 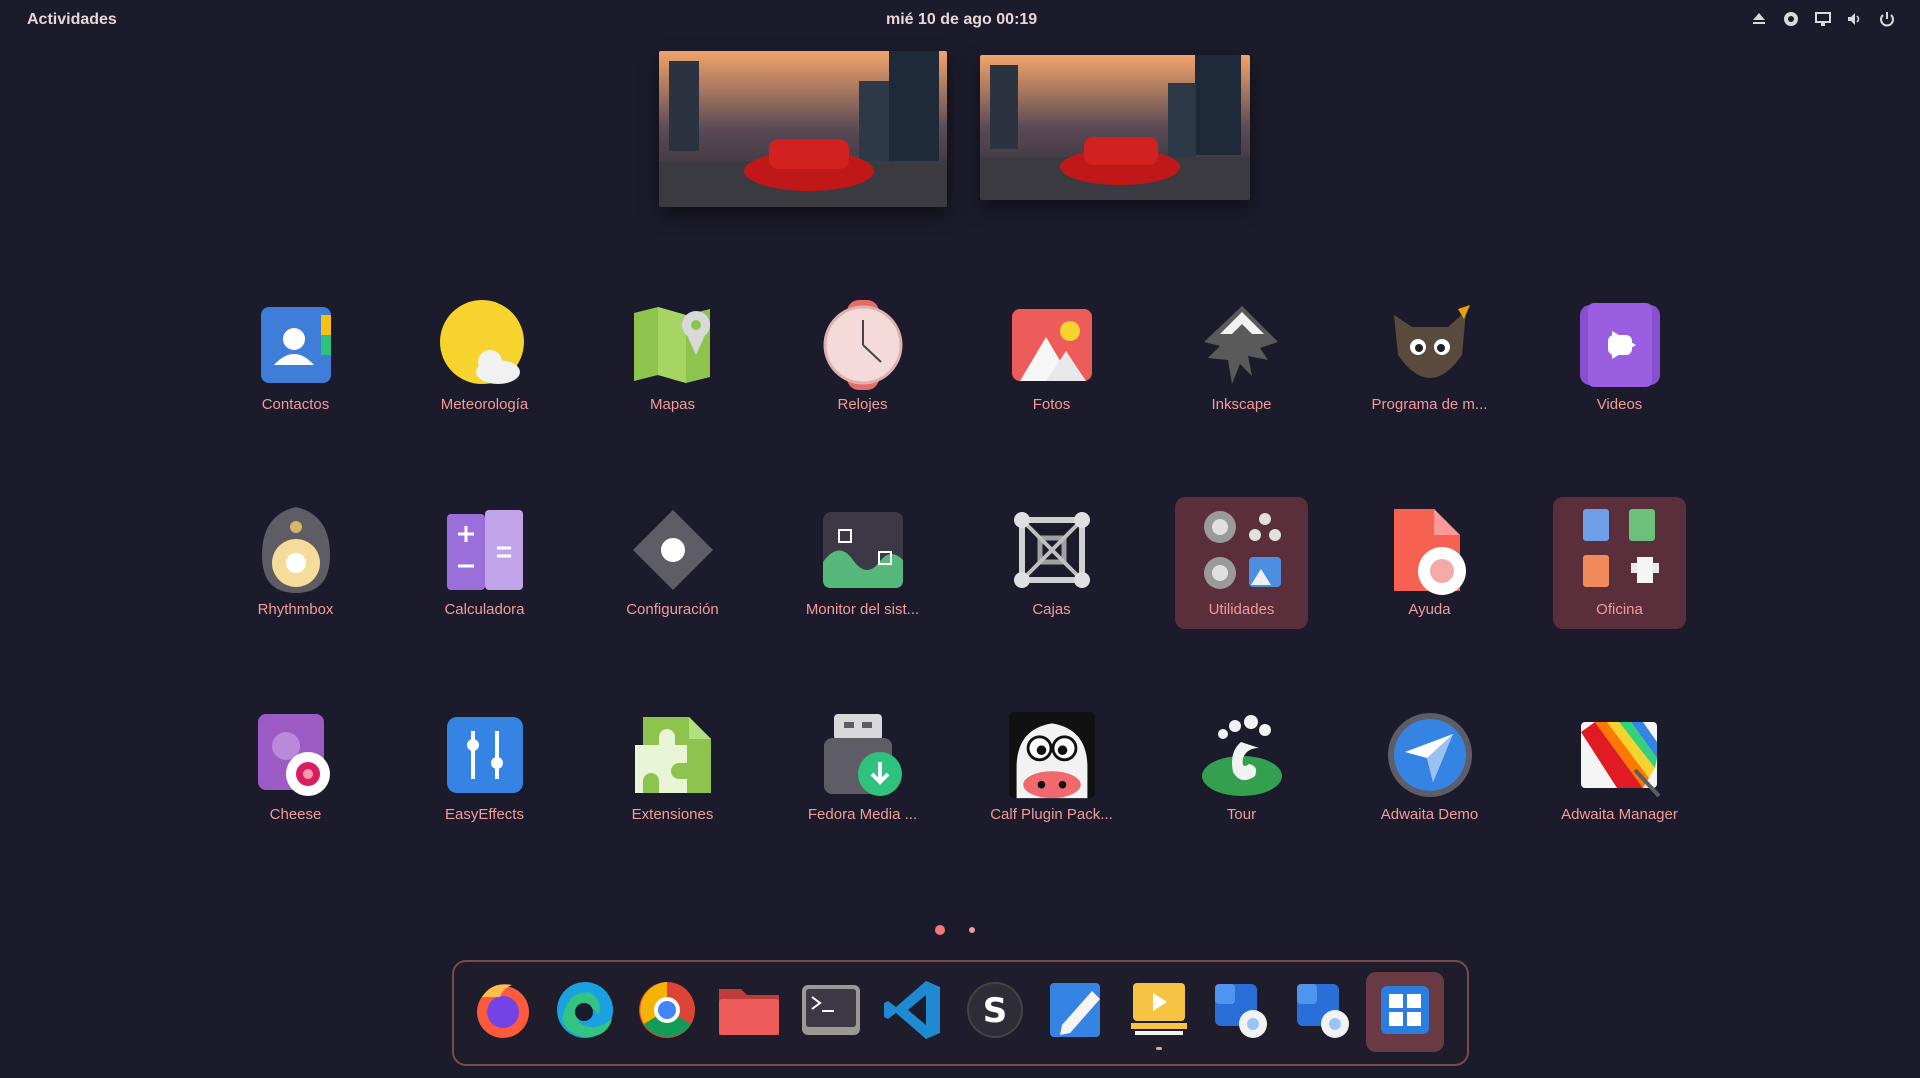 I want to click on app-cheese: Cheese, so click(x=295, y=768).